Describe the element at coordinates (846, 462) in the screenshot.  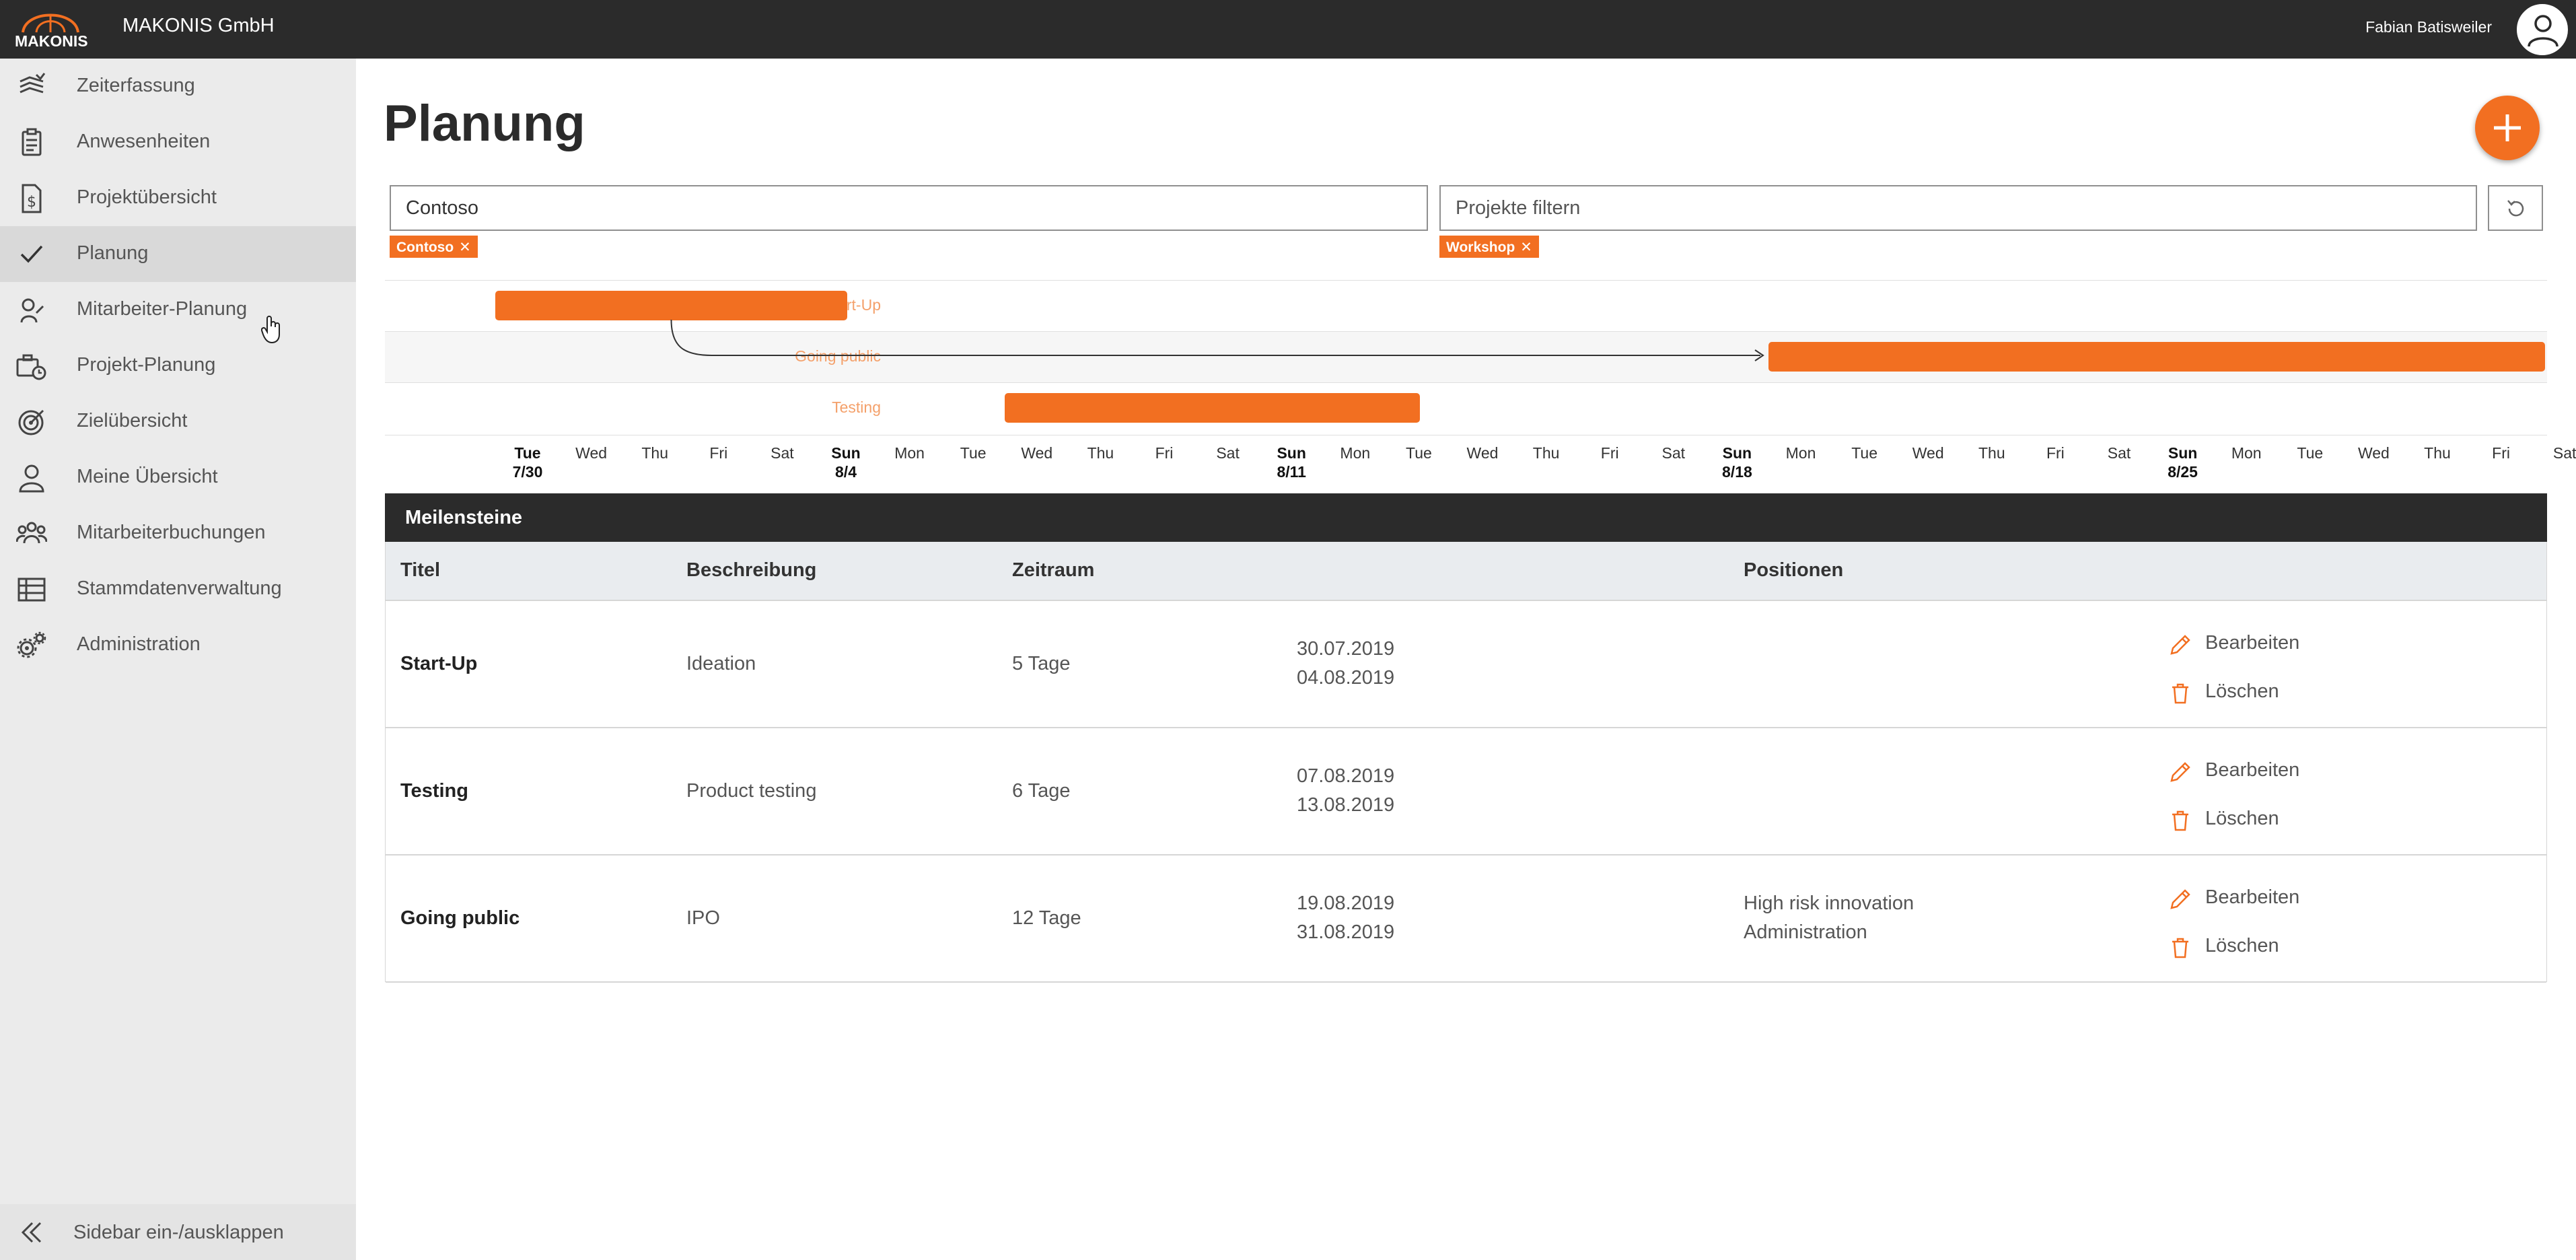
I see `axis-tick: Sun 8/4` at that location.